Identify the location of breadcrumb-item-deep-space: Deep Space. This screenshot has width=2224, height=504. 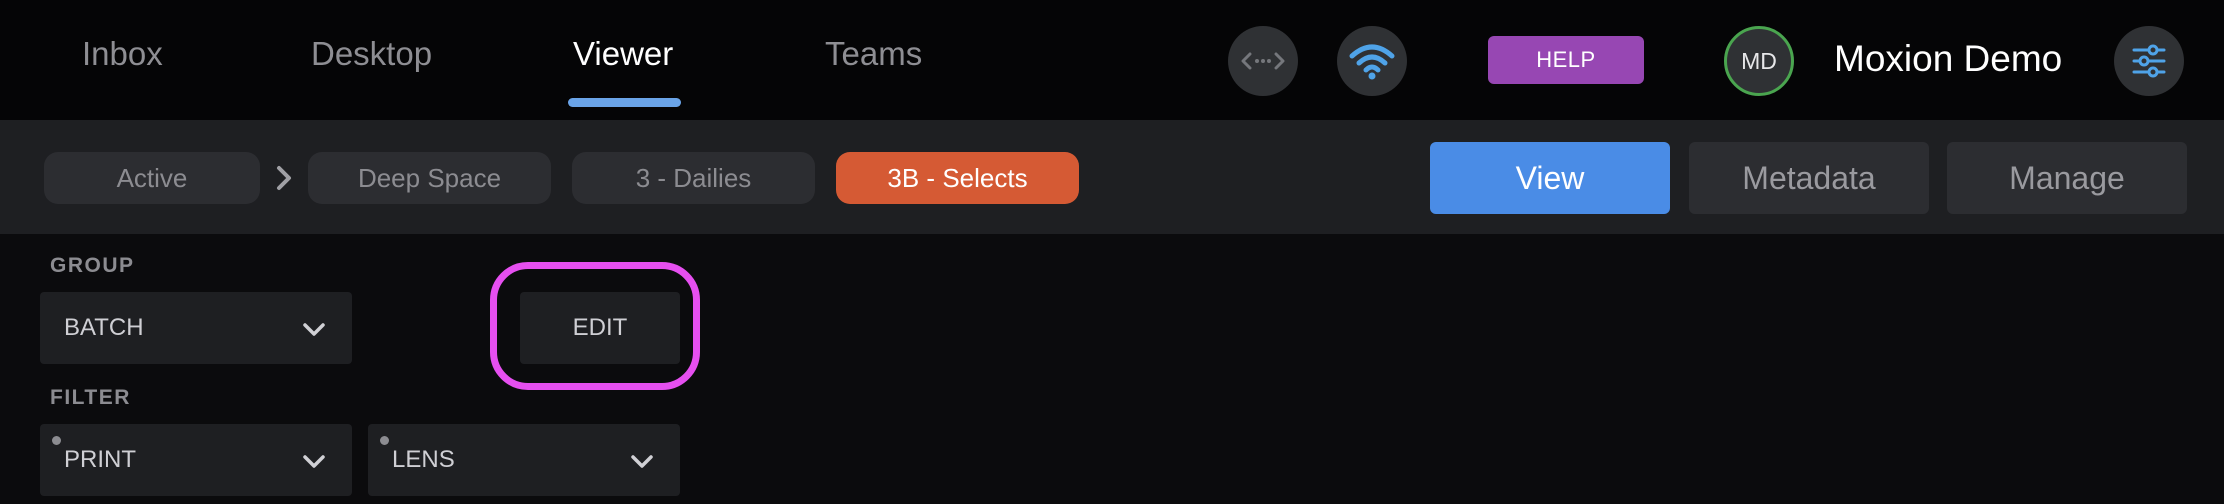
(429, 178).